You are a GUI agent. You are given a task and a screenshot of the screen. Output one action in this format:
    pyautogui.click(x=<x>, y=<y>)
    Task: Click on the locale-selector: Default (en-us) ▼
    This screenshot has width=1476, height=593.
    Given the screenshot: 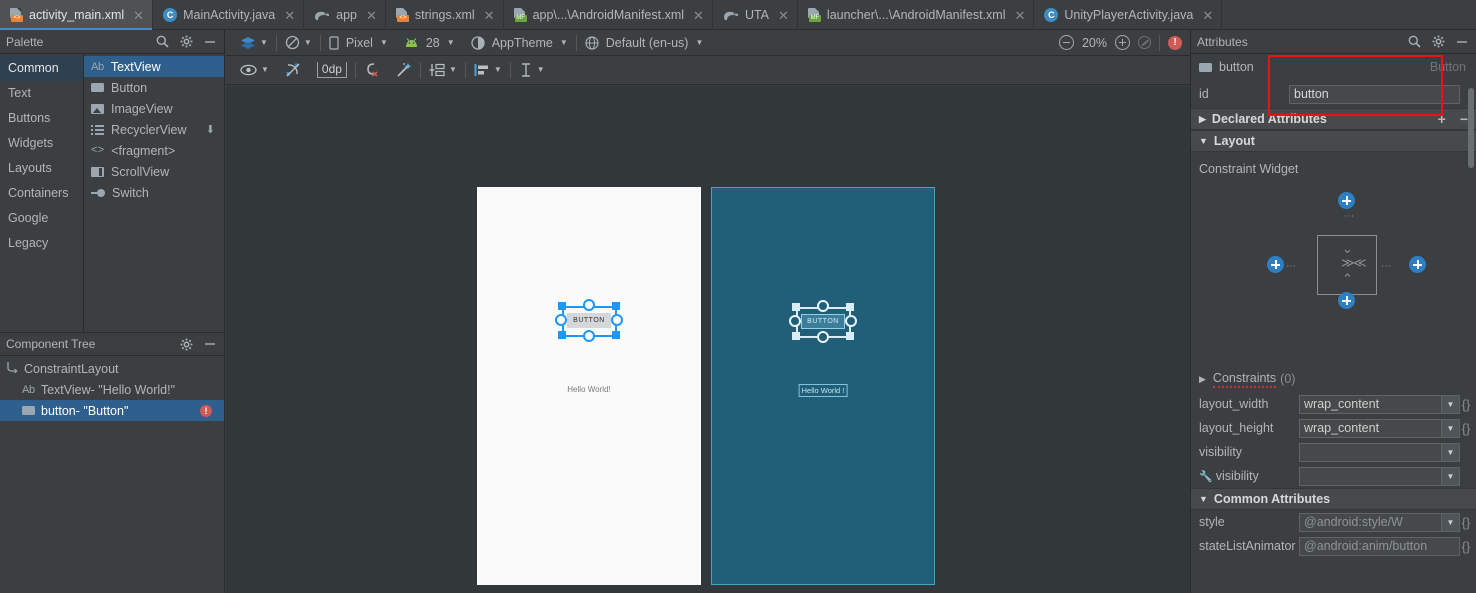 What is the action you would take?
    pyautogui.click(x=644, y=42)
    